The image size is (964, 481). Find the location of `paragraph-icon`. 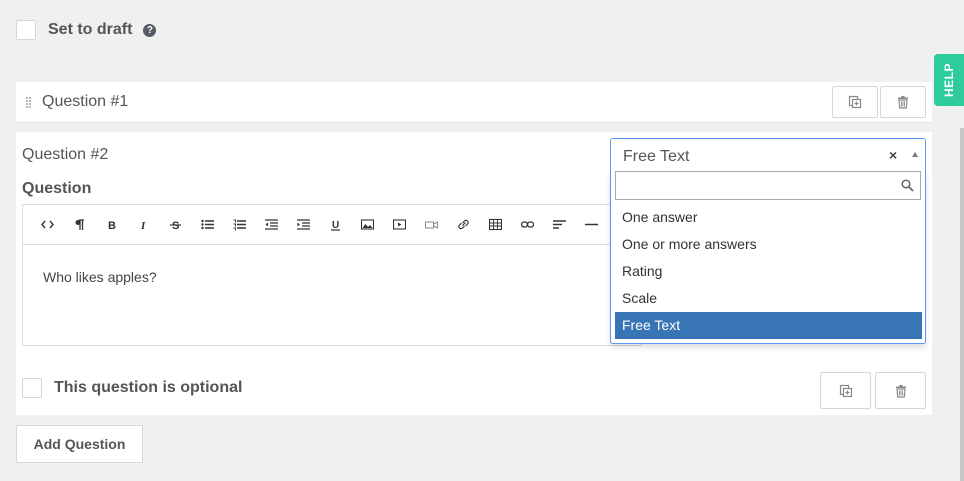

paragraph-icon is located at coordinates (79, 225).